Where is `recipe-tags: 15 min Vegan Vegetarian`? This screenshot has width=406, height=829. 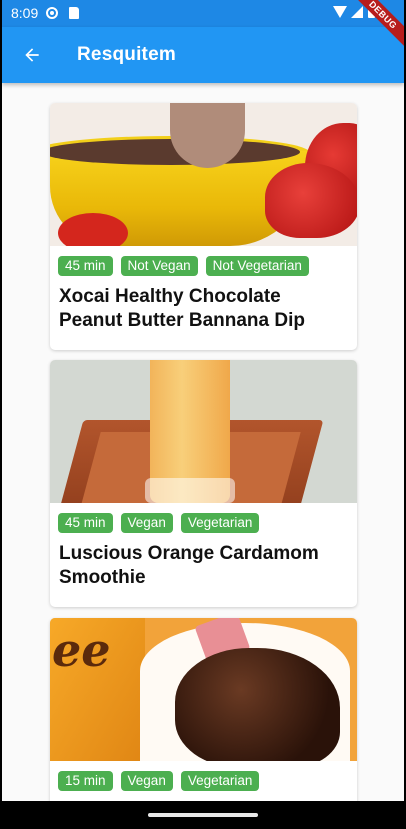
recipe-tags: 15 min Vegan Vegetarian is located at coordinates (203, 776).